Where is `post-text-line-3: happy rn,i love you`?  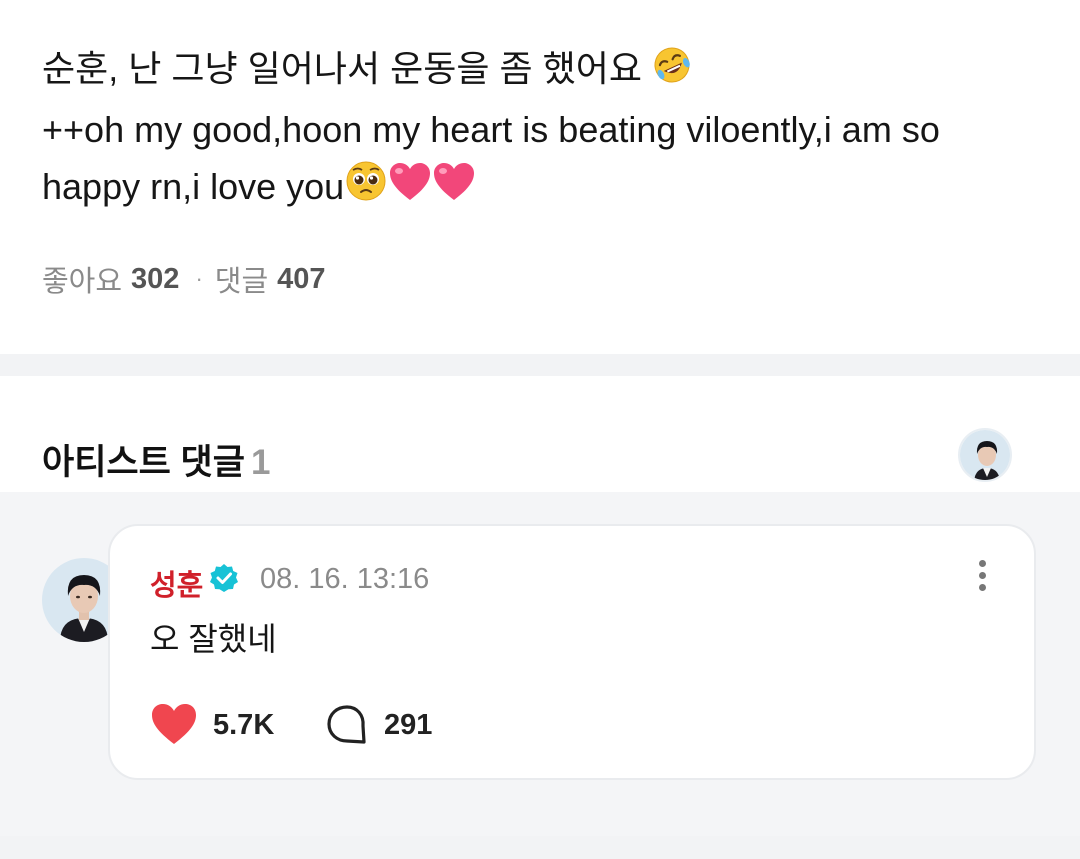 post-text-line-3: happy rn,i love you is located at coordinates (542, 188).